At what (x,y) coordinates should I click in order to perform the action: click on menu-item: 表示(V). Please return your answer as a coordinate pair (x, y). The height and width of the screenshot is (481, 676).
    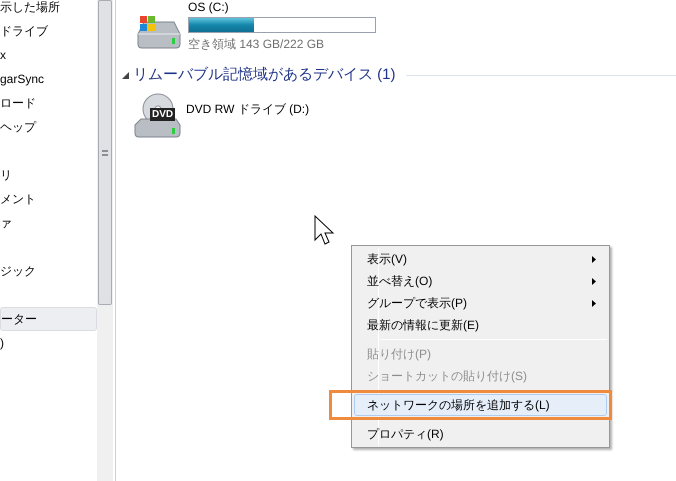
    Looking at the image, I should click on (480, 259).